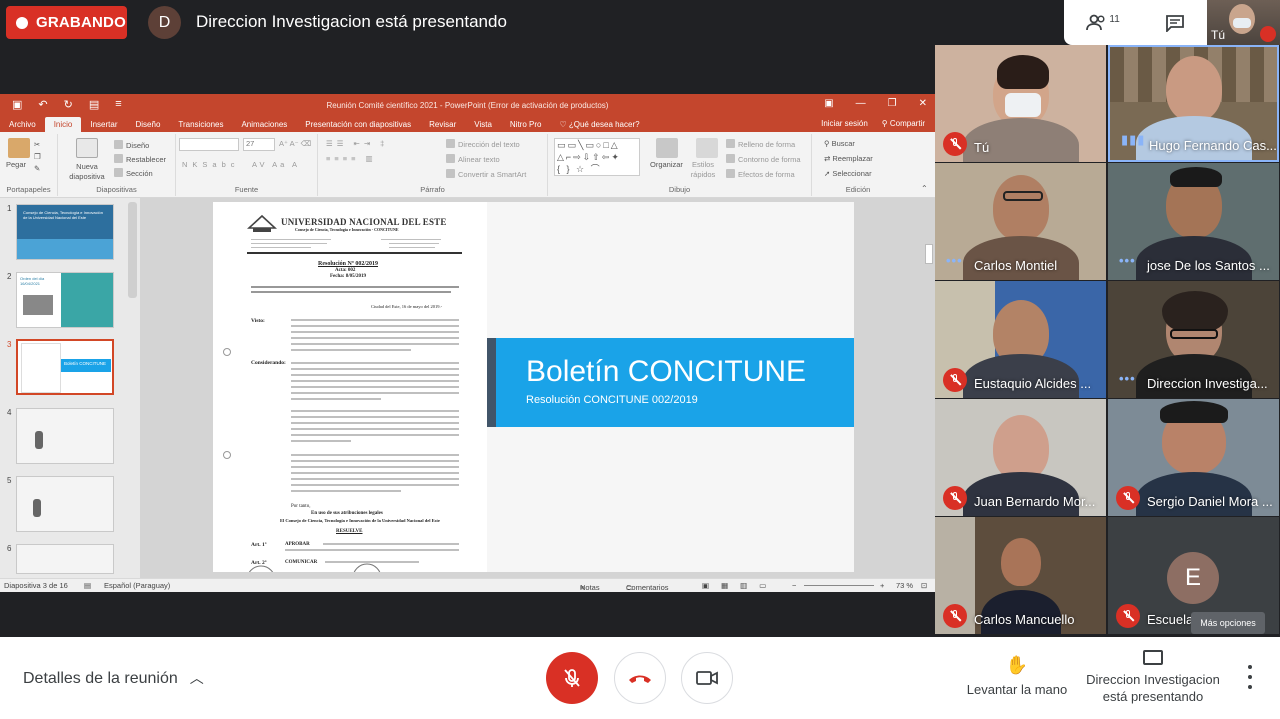 Image resolution: width=1280 pixels, height=719 pixels. I want to click on arrange-icon, so click(667, 148).